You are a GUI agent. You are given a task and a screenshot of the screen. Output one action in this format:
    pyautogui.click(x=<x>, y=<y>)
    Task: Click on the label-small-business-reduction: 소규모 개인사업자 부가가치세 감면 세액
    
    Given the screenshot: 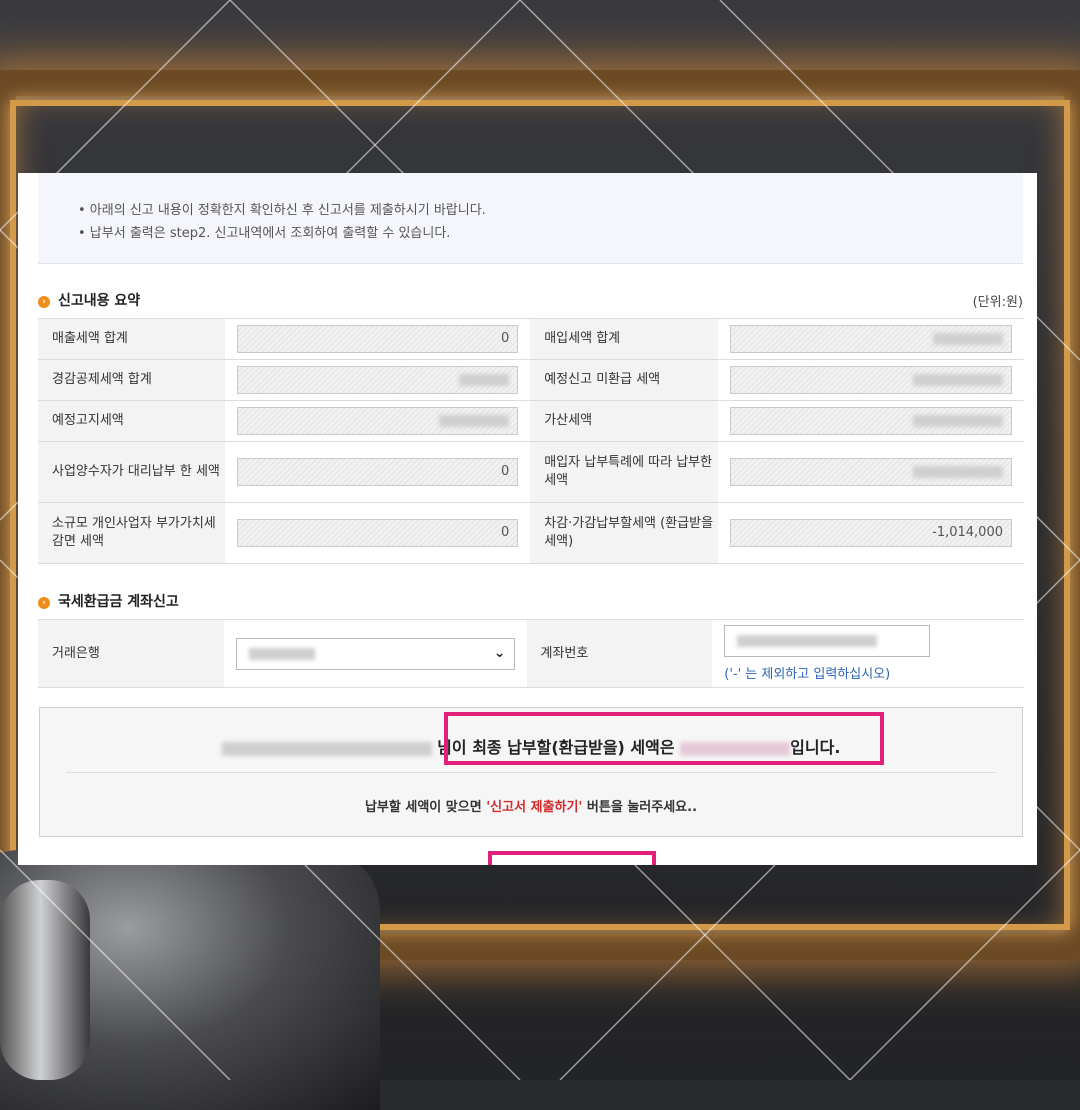 What is the action you would take?
    pyautogui.click(x=132, y=533)
    